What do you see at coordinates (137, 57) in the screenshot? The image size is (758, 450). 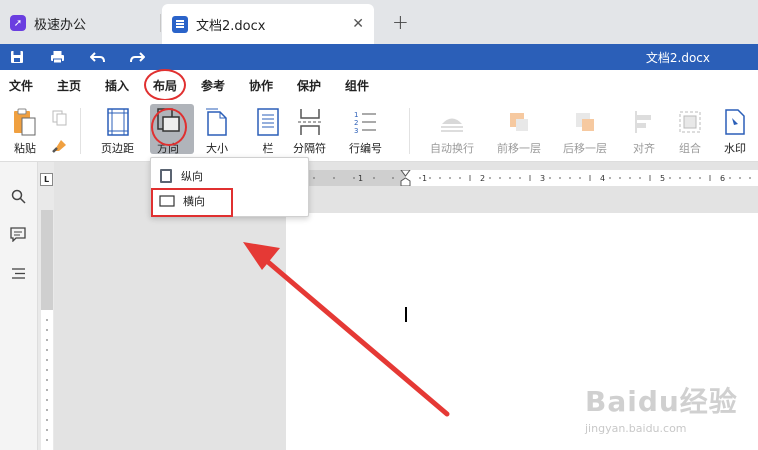 I see `redo-icon` at bounding box center [137, 57].